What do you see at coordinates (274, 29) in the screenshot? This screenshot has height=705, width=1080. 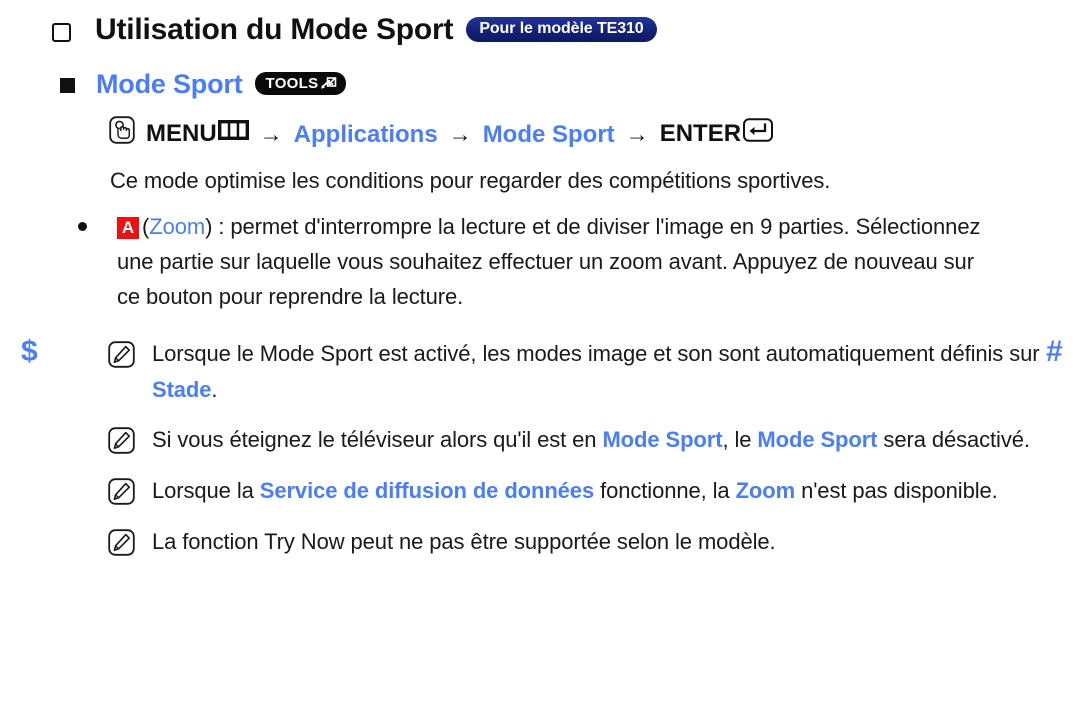 I see `page-title-text: Utilisation du Mode Sport` at bounding box center [274, 29].